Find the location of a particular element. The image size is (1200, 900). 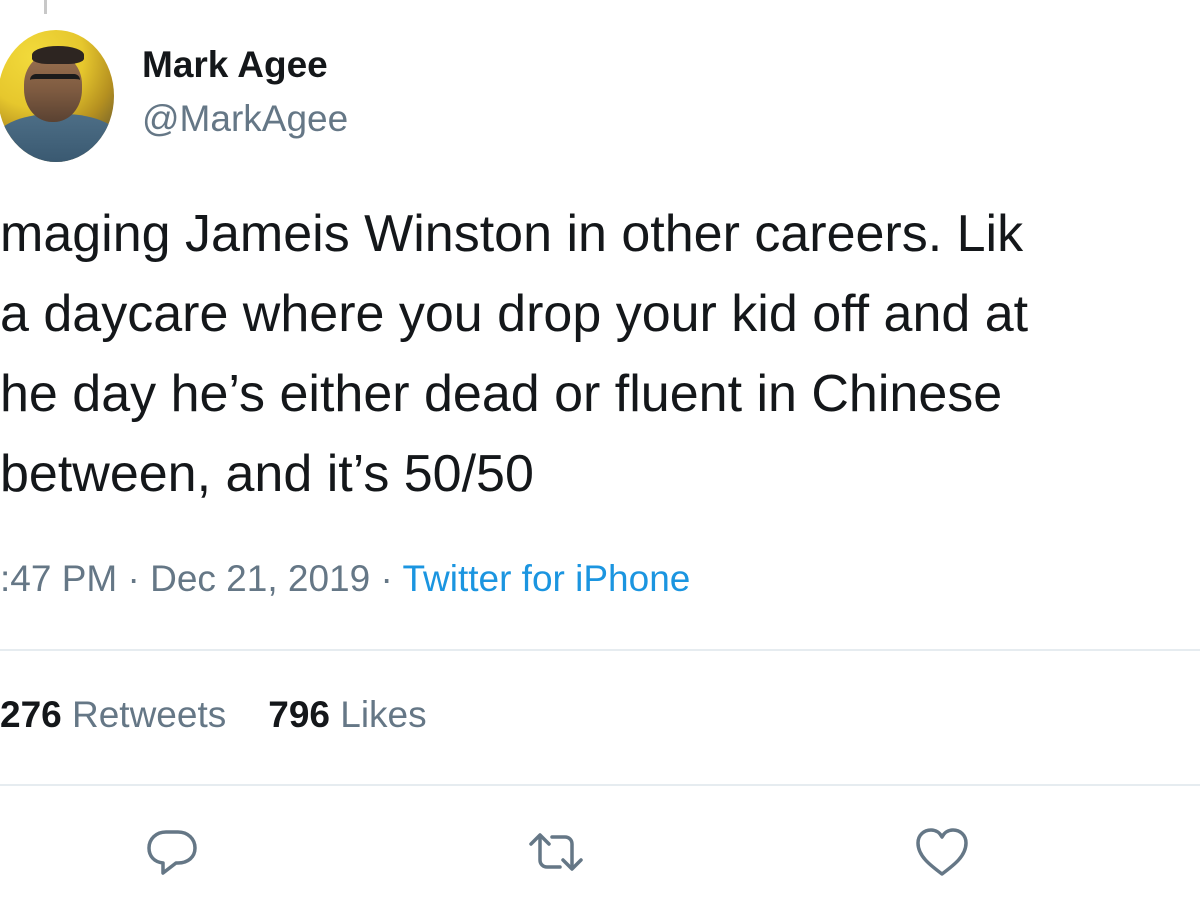

retweets-stat: 276 Retweets is located at coordinates (113, 714).